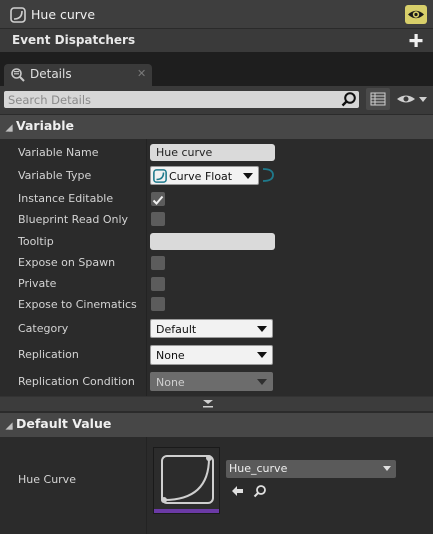 The height and width of the screenshot is (534, 433). What do you see at coordinates (64, 423) in the screenshot?
I see `section-default-value-title: Default Value` at bounding box center [64, 423].